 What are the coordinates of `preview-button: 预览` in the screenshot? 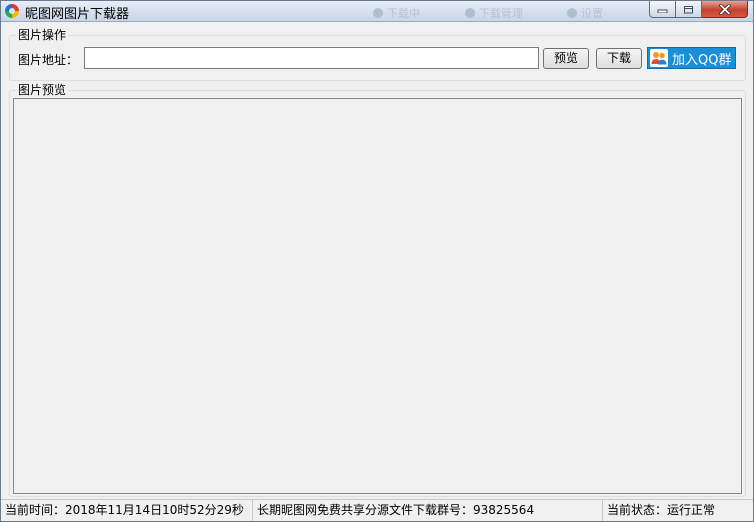 It's located at (566, 58).